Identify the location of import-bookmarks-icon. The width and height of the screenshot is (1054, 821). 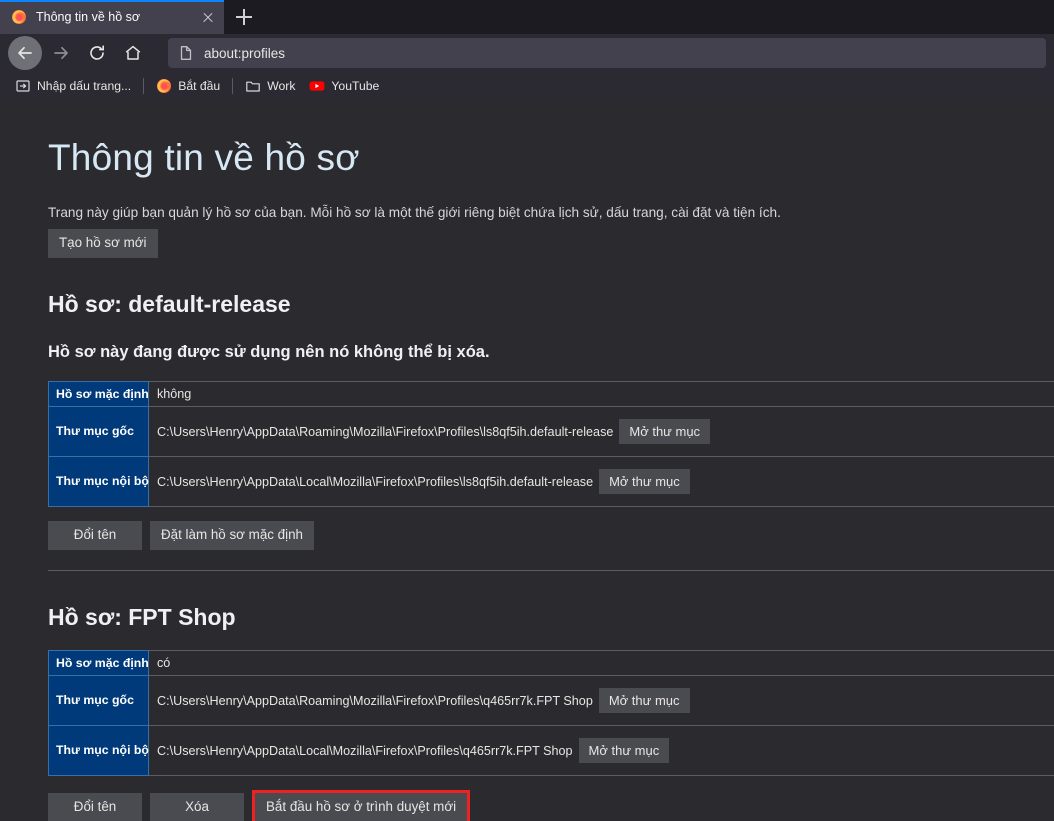
(23, 86).